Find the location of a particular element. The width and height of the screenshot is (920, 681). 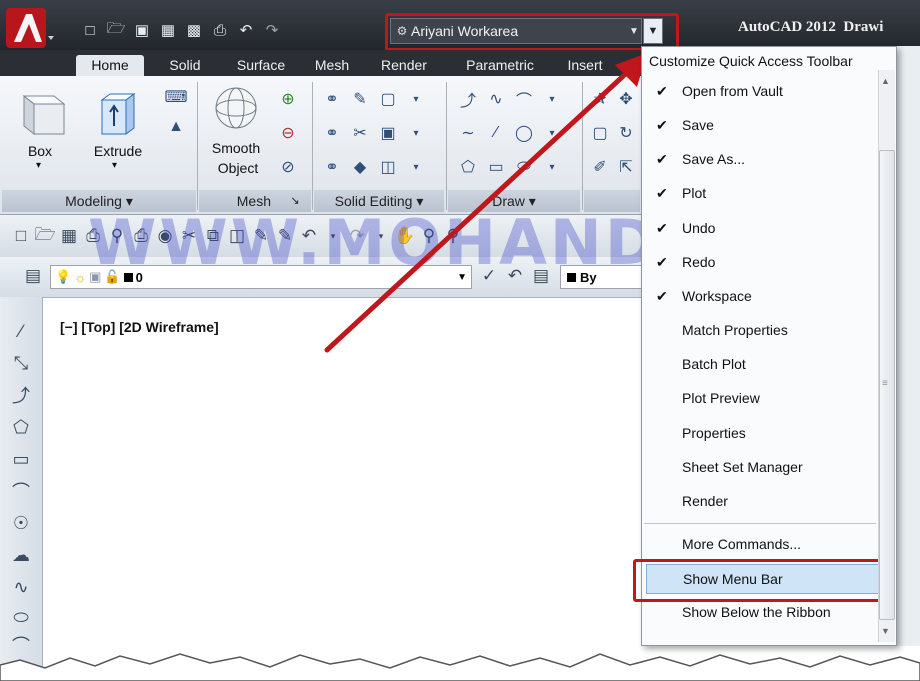

layer-properties-icon: ▤ is located at coordinates (33, 276).